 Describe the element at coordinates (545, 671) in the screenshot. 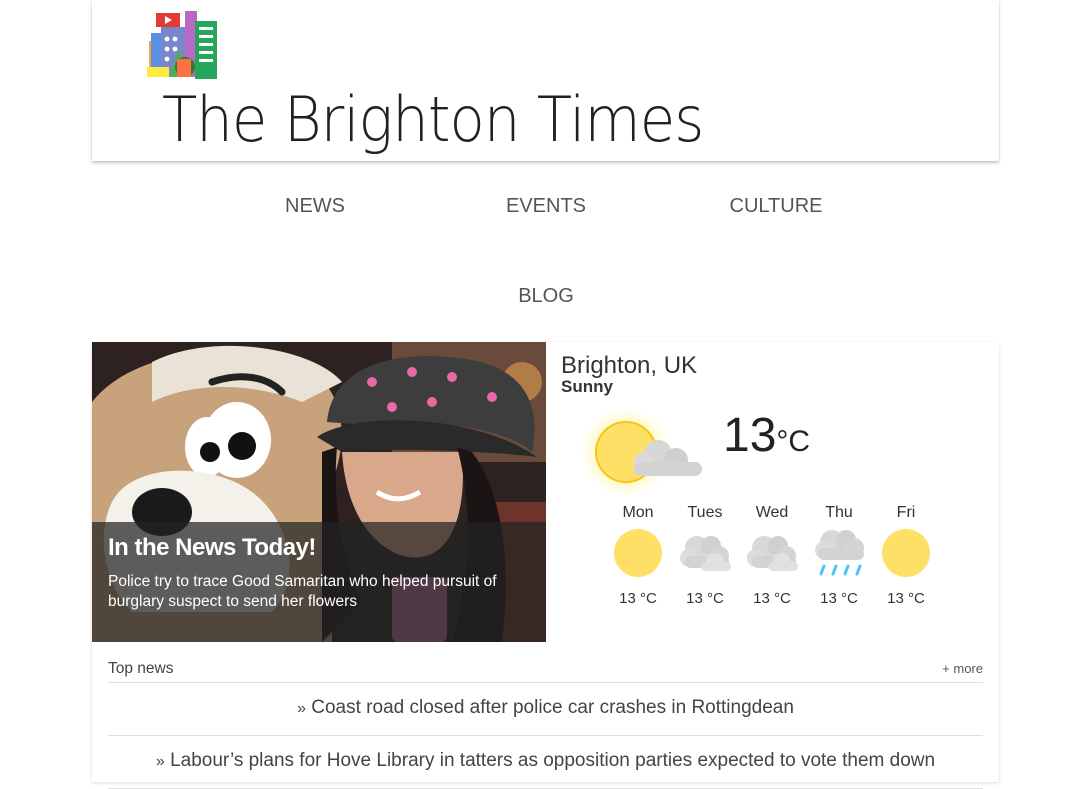

I see `top-news-header: Top news + more` at that location.